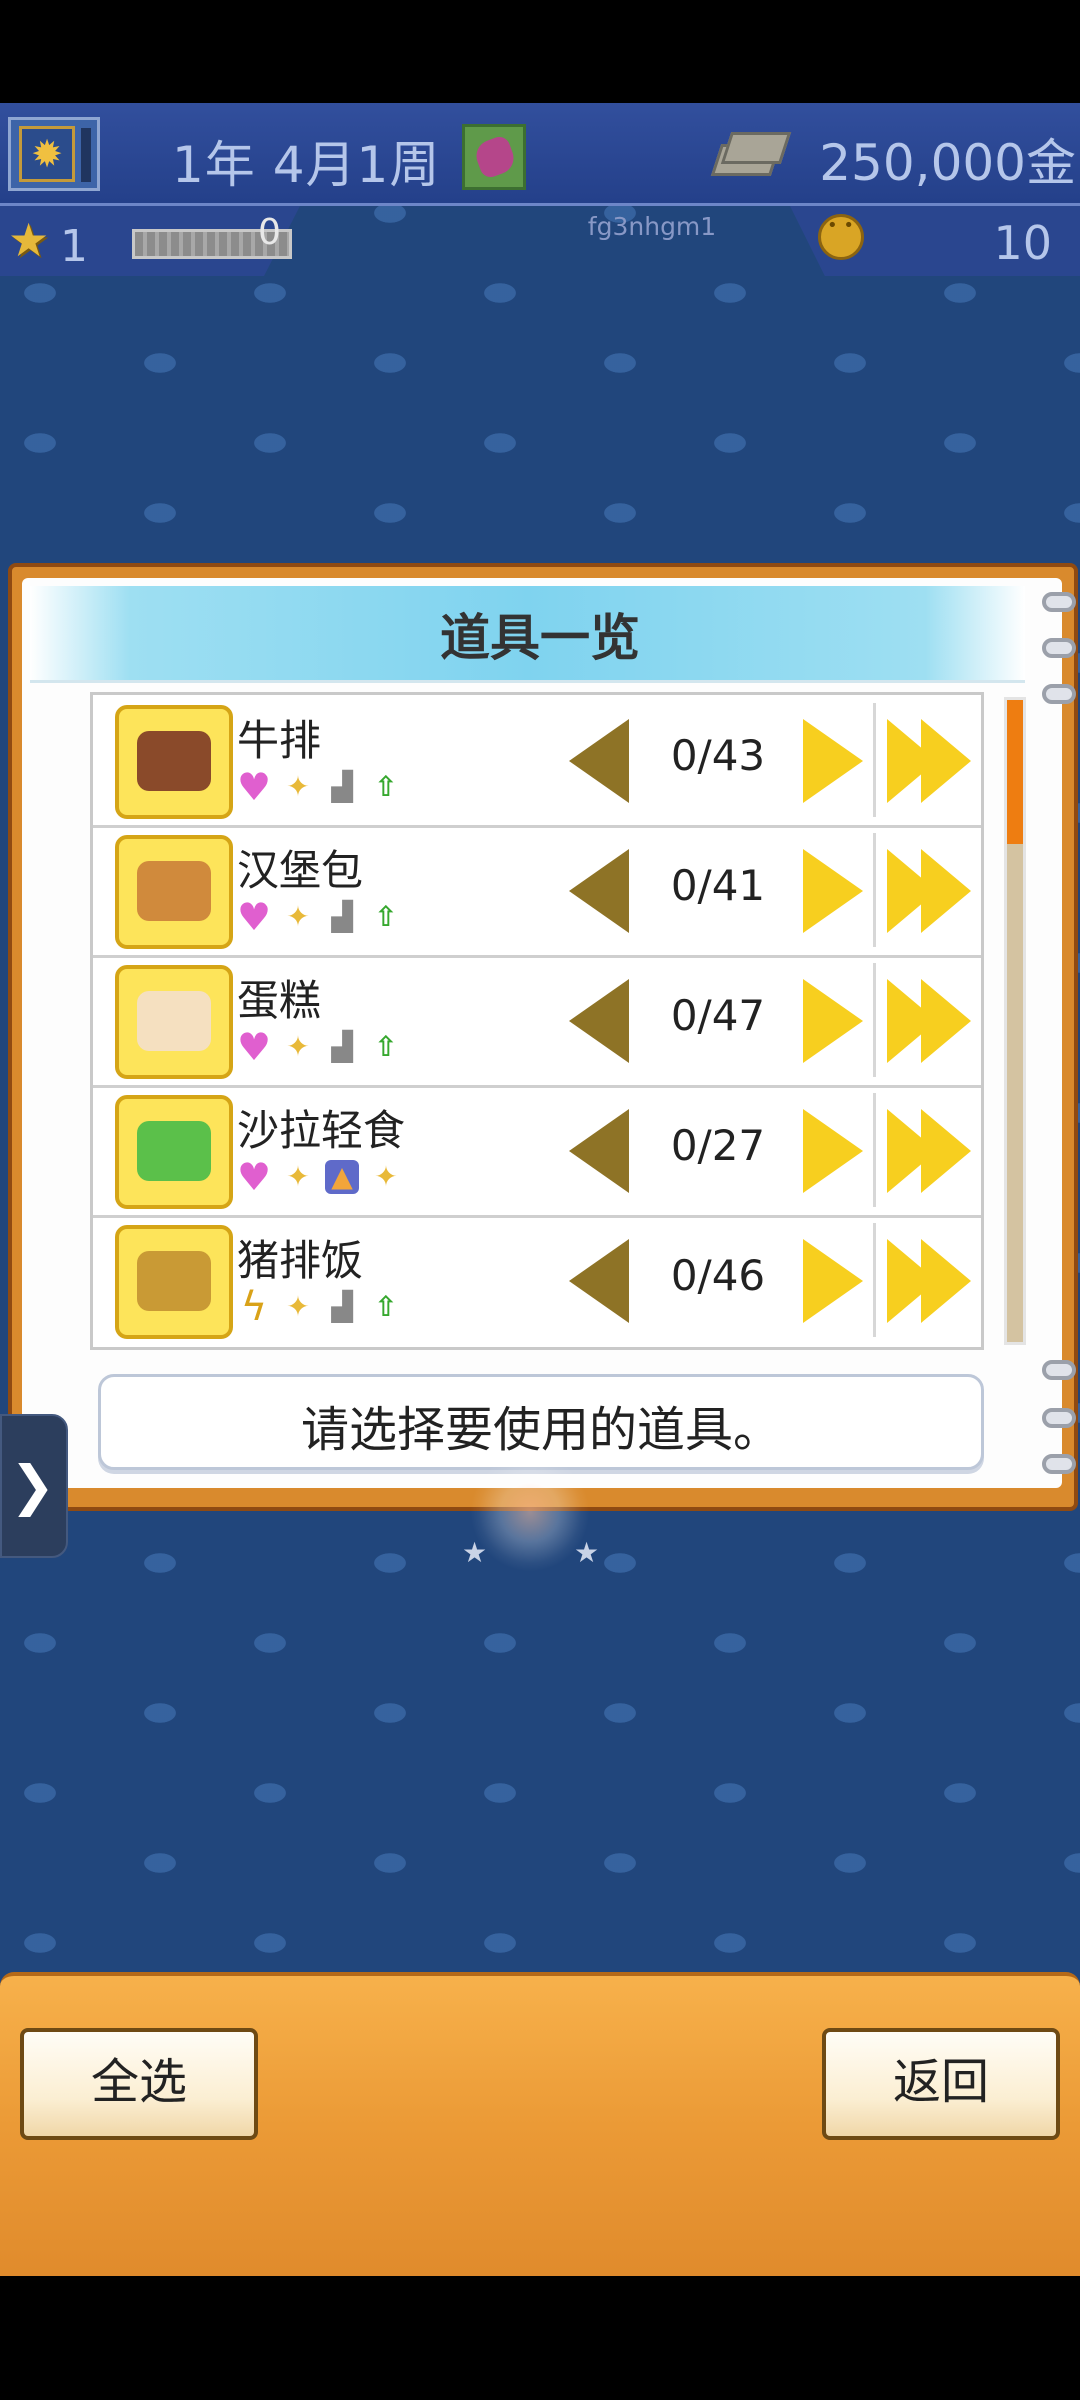 This screenshot has height=2400, width=1080. I want to click on side-menu-tab: ❯, so click(34, 1486).